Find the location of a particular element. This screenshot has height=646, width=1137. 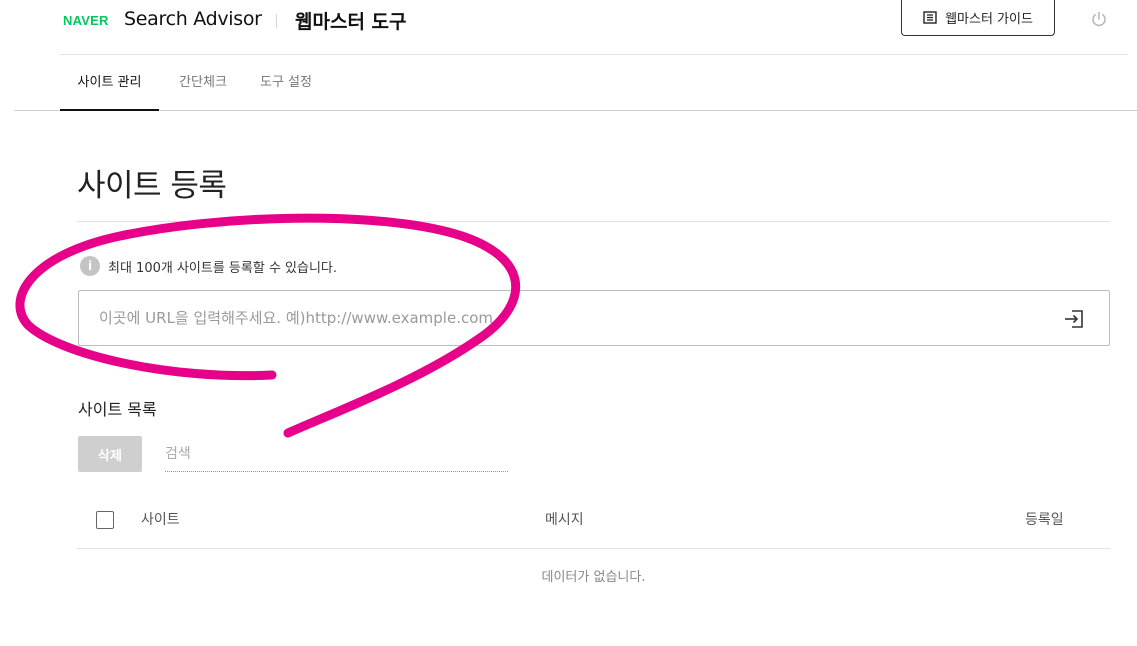

register-submit-icon is located at coordinates (1074, 319).